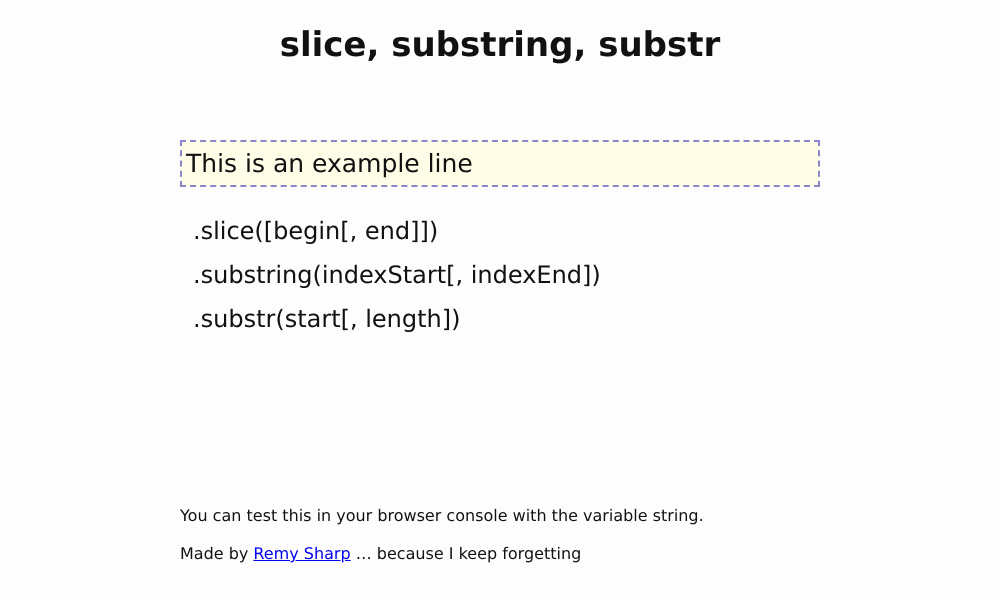 This screenshot has height=600, width=1000. Describe the element at coordinates (316, 231) in the screenshot. I see `method-signature: .slice([begin[, end]])` at that location.